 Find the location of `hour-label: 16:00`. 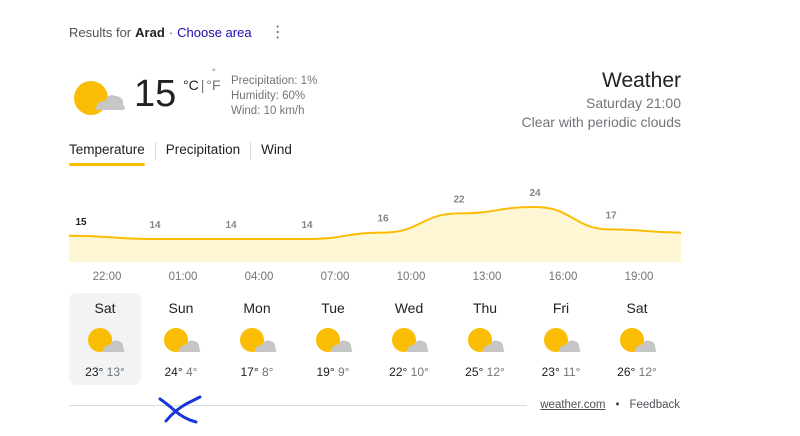

hour-label: 16:00 is located at coordinates (563, 277).